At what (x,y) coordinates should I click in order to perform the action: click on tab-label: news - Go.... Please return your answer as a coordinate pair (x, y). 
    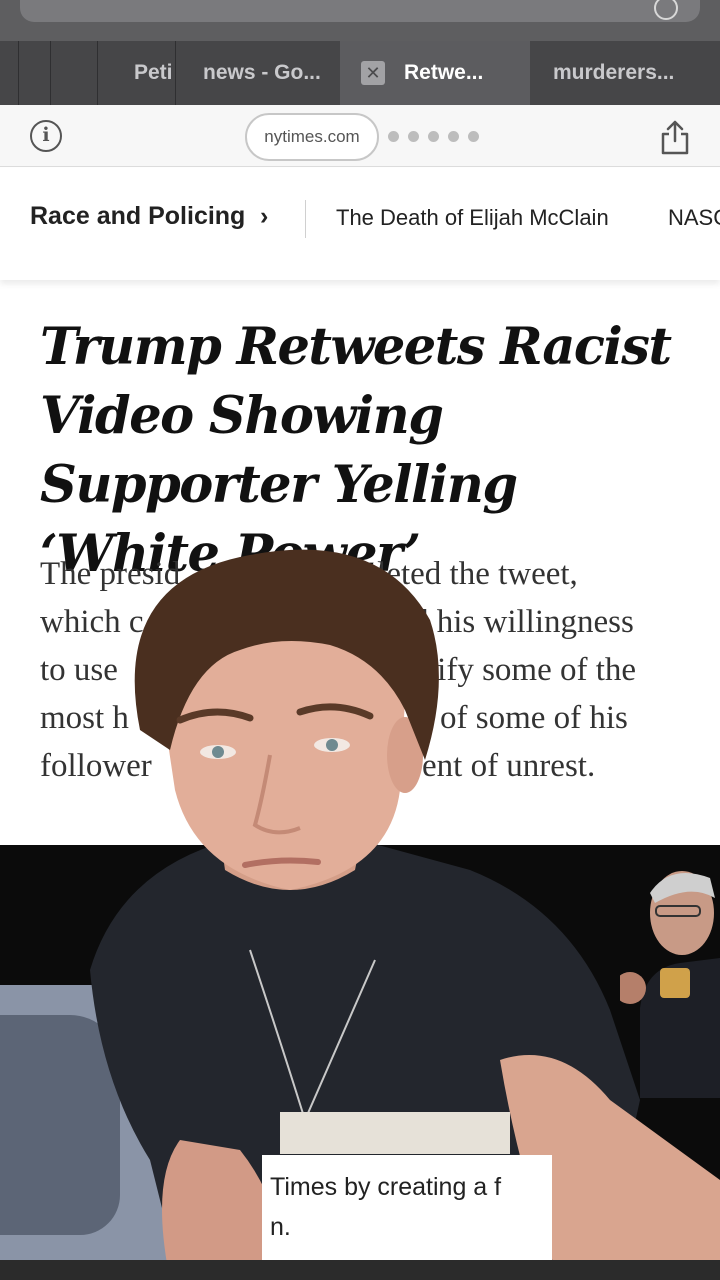
    Looking at the image, I should click on (262, 72).